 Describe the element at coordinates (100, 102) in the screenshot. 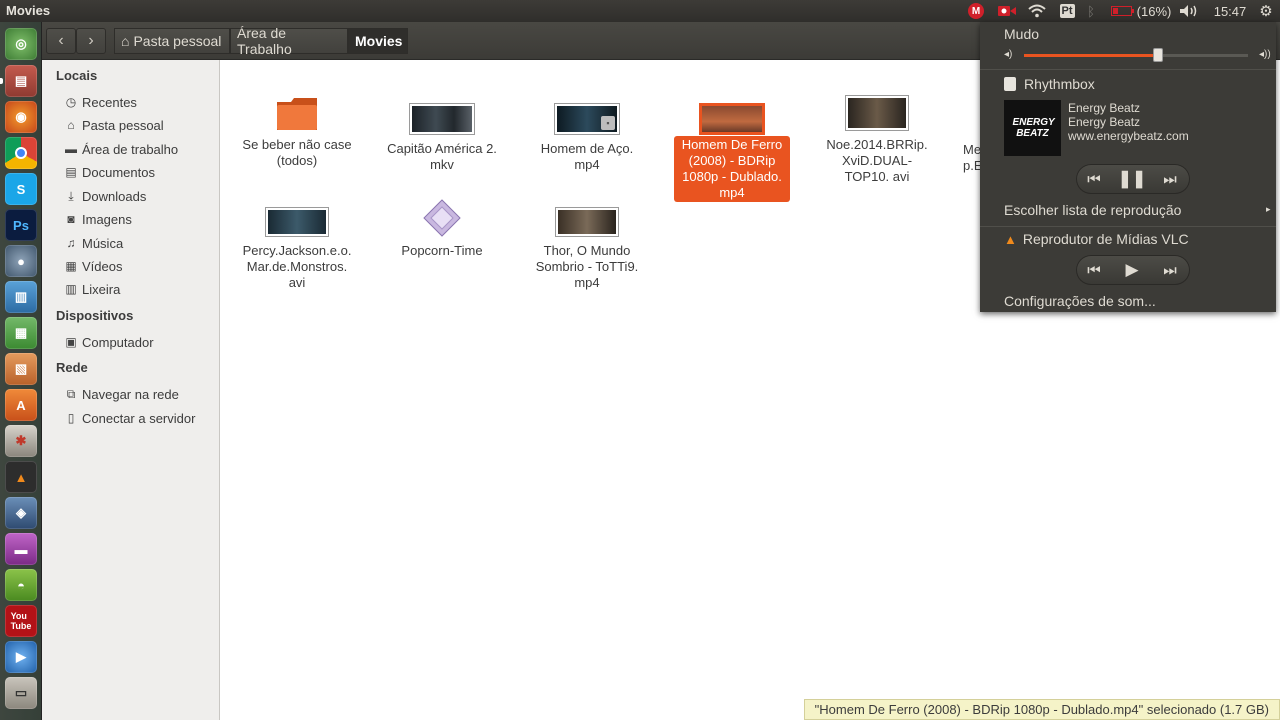

I see `sidebar-item-recentes: ◷ Recentes` at that location.